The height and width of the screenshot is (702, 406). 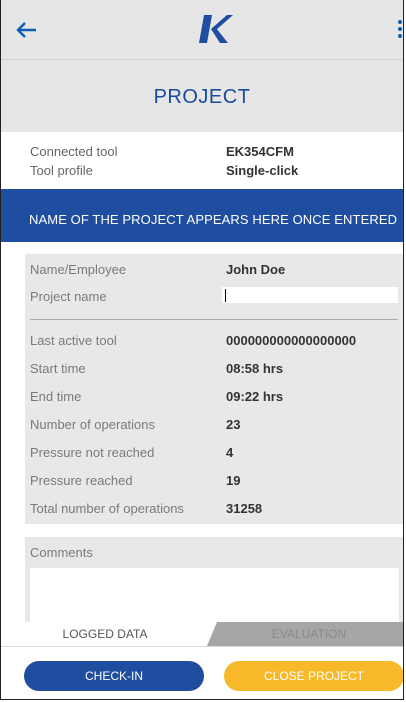 What do you see at coordinates (68, 296) in the screenshot?
I see `project-name-label: Project name` at bounding box center [68, 296].